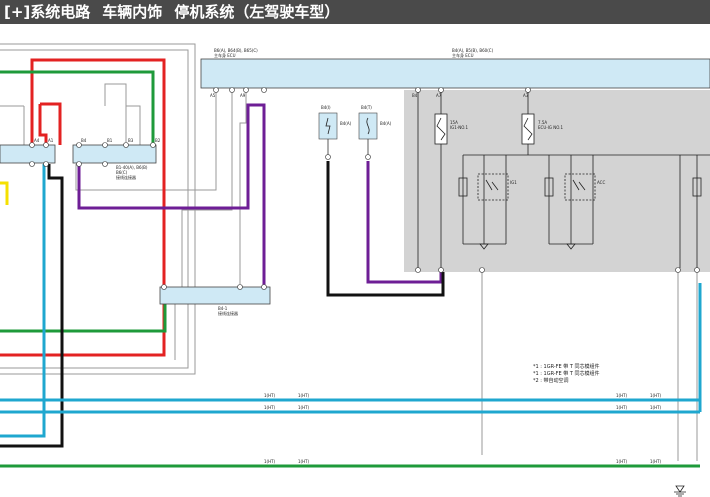 The height and width of the screenshot is (497, 710). What do you see at coordinates (28, 154) in the screenshot?
I see `junction-connector-a` at bounding box center [28, 154].